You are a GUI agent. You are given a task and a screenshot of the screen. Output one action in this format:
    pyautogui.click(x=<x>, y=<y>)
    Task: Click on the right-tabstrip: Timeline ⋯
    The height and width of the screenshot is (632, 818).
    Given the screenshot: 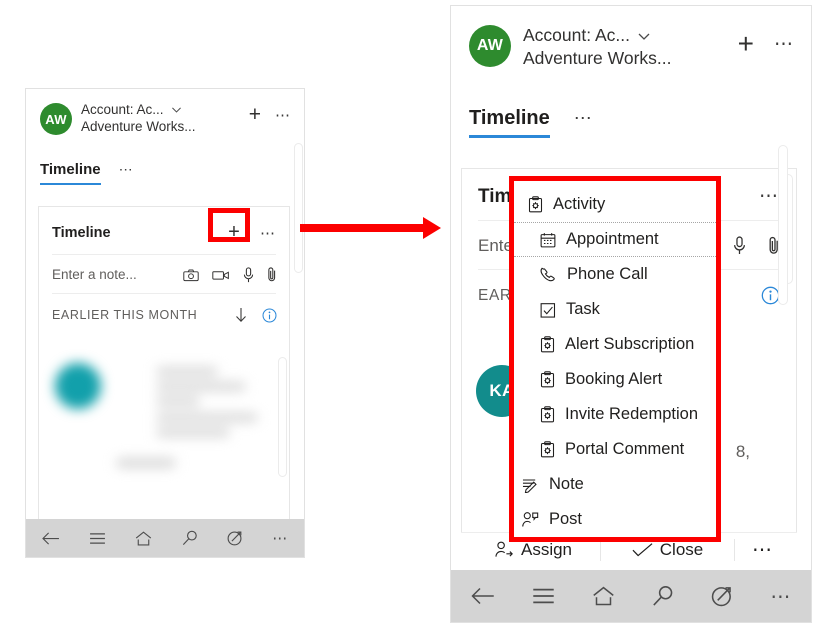 What is the action you would take?
    pyautogui.click(x=631, y=122)
    